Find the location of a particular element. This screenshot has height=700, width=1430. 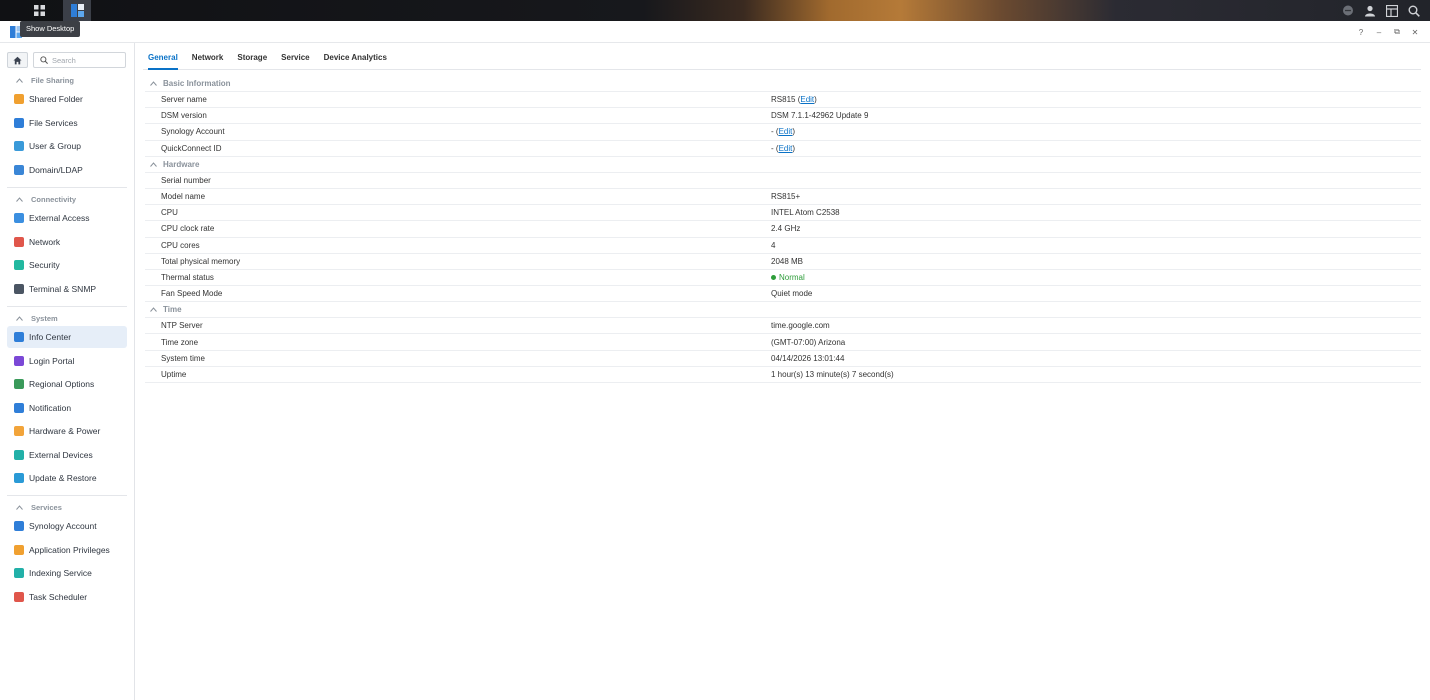

grid-icon is located at coordinates (39, 10).